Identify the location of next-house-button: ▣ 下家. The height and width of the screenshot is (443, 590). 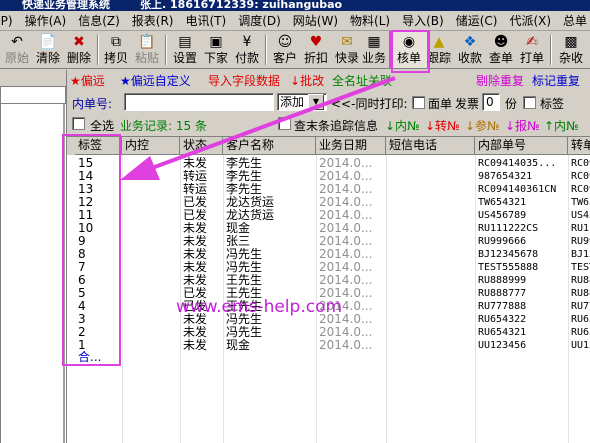
(216, 50).